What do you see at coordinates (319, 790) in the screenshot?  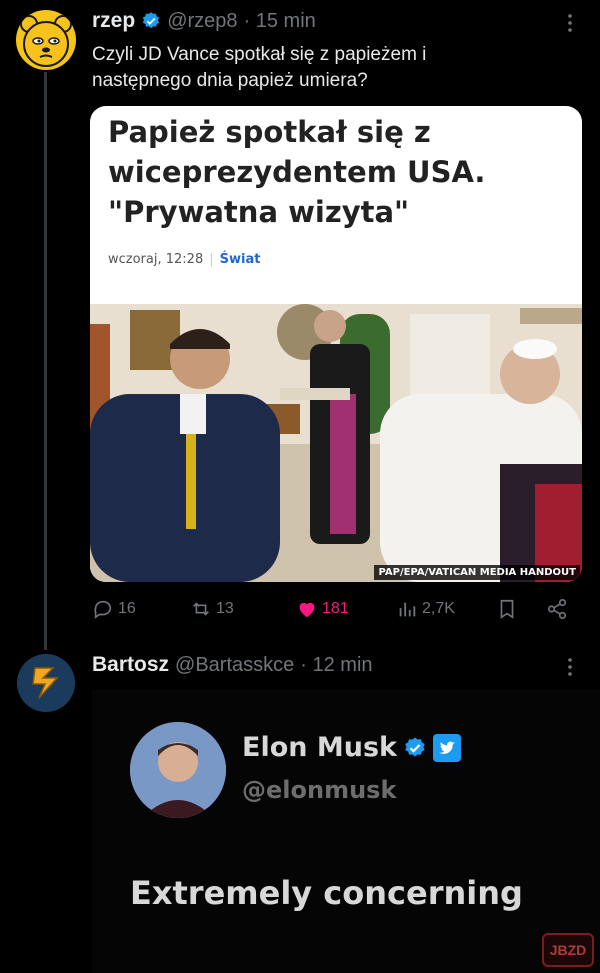 I see `embedded-handle: @elonmusk` at bounding box center [319, 790].